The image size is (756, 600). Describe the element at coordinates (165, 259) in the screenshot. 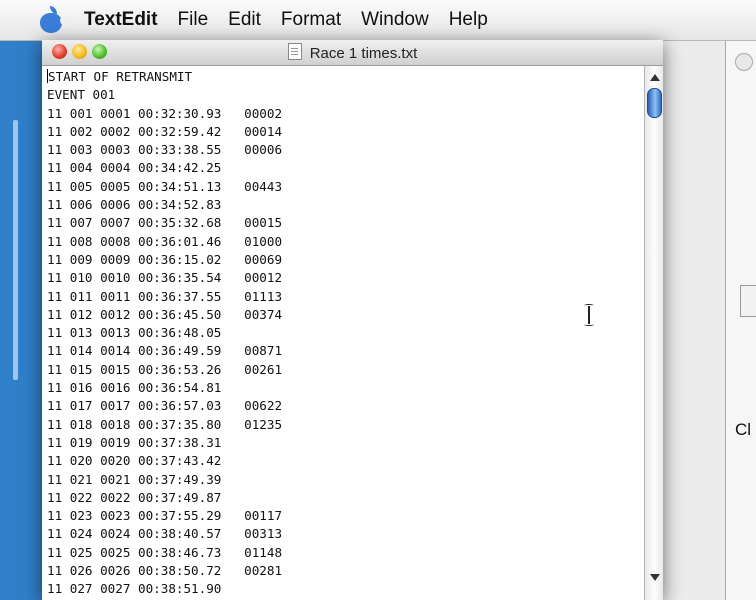

I see `text-line: 11 009 0009 00:36:15.02 00069` at that location.